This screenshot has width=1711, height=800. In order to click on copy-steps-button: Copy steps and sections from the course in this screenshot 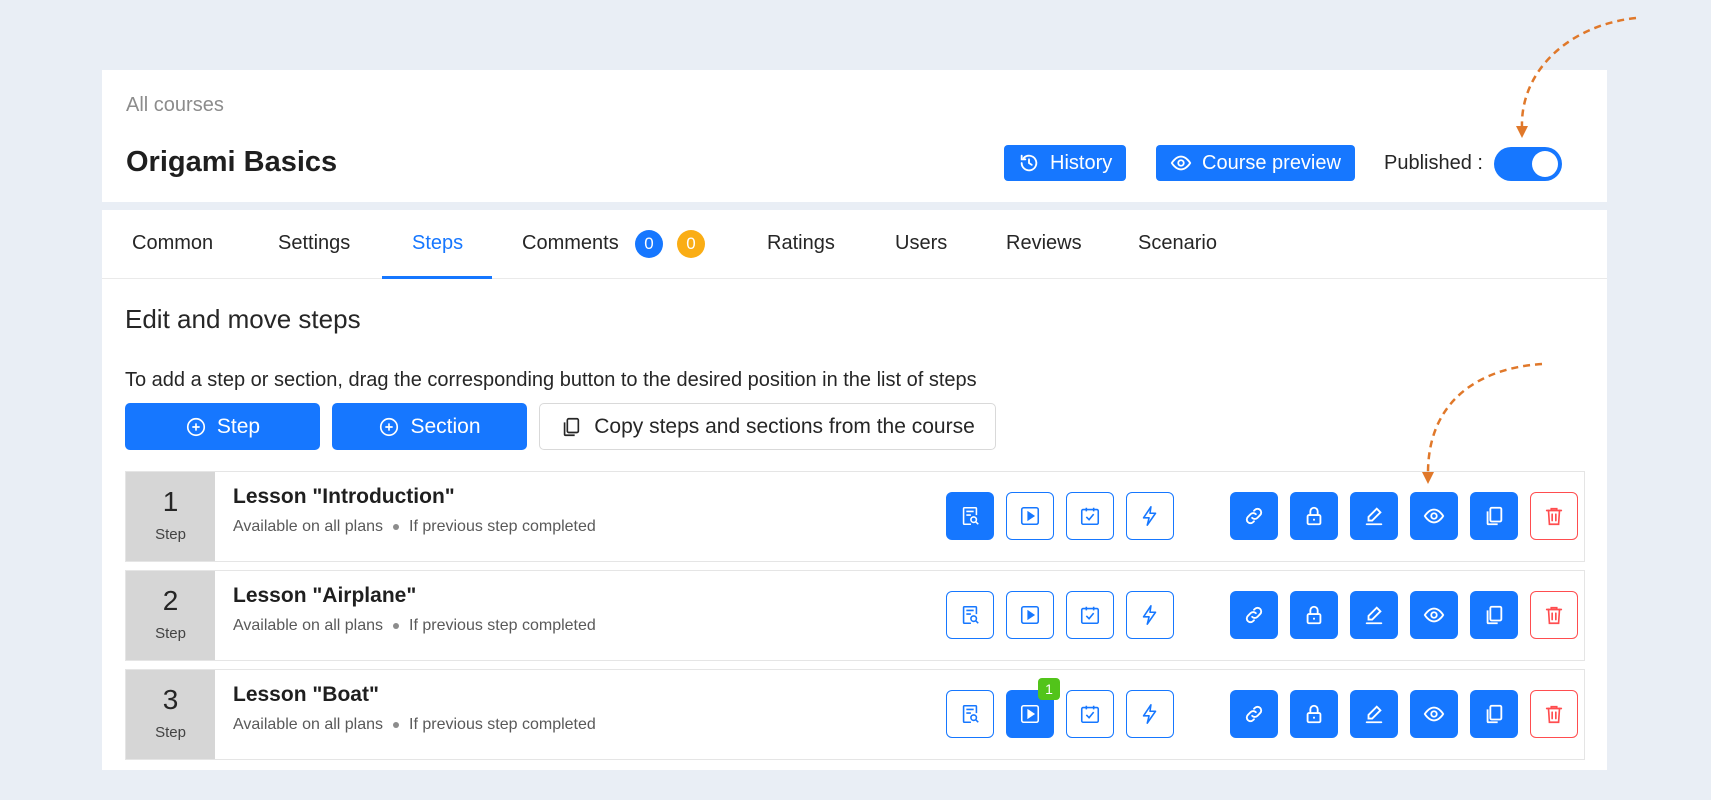, I will do `click(767, 426)`.